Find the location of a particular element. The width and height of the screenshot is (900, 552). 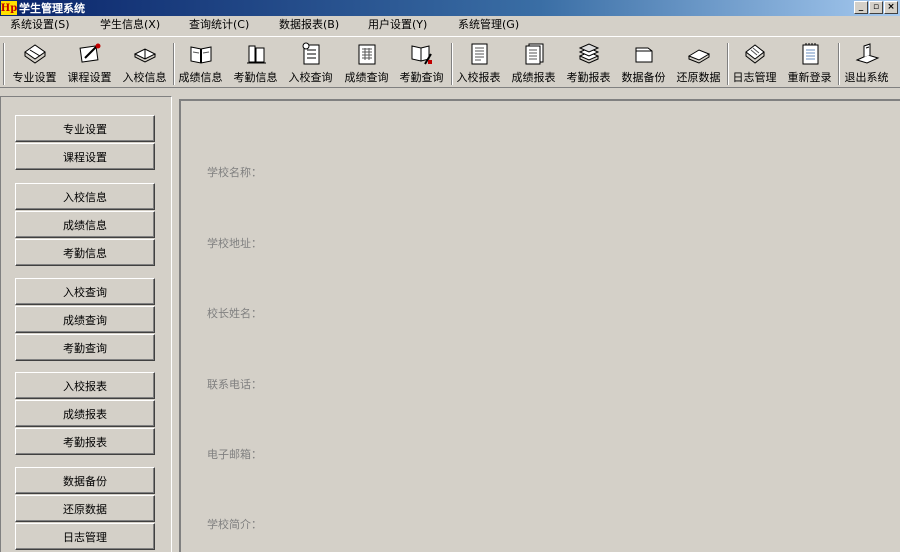

books-stack-icon is located at coordinates (588, 53).